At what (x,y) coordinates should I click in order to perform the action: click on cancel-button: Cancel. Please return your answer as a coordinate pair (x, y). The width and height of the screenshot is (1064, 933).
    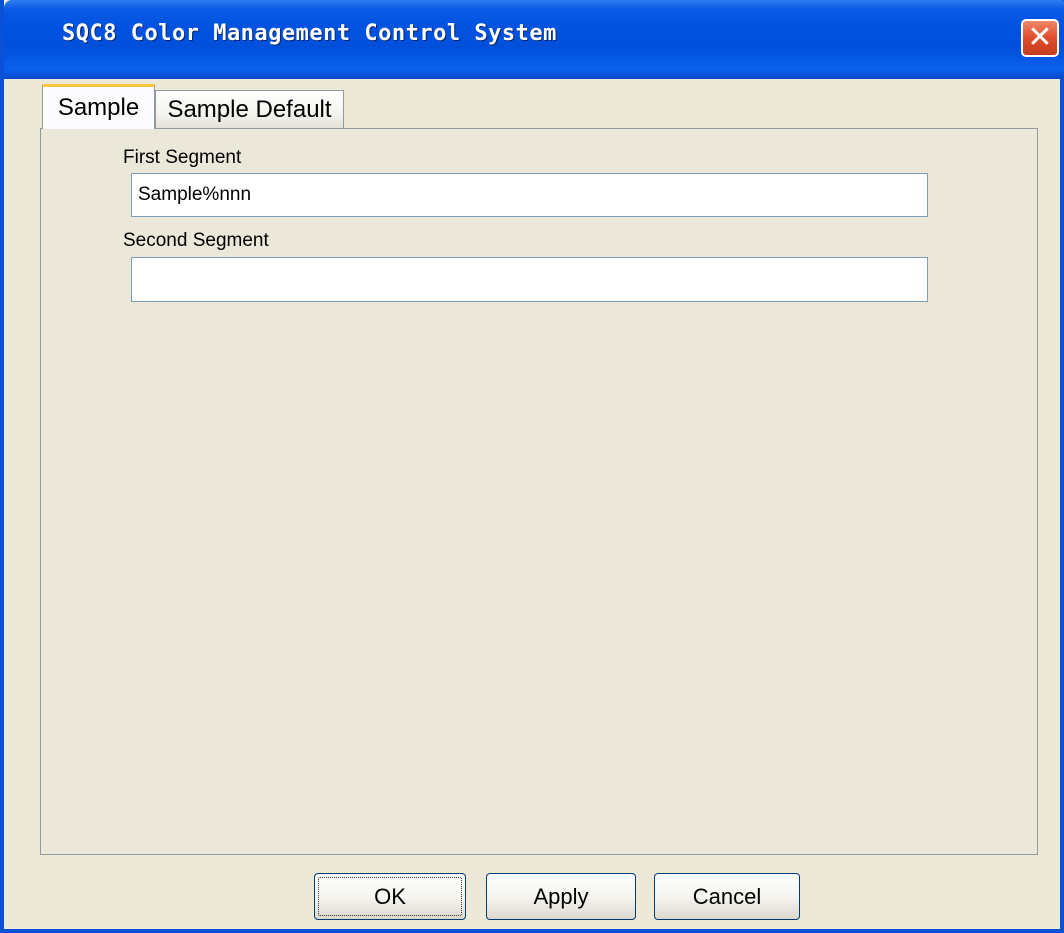
    Looking at the image, I should click on (727, 896).